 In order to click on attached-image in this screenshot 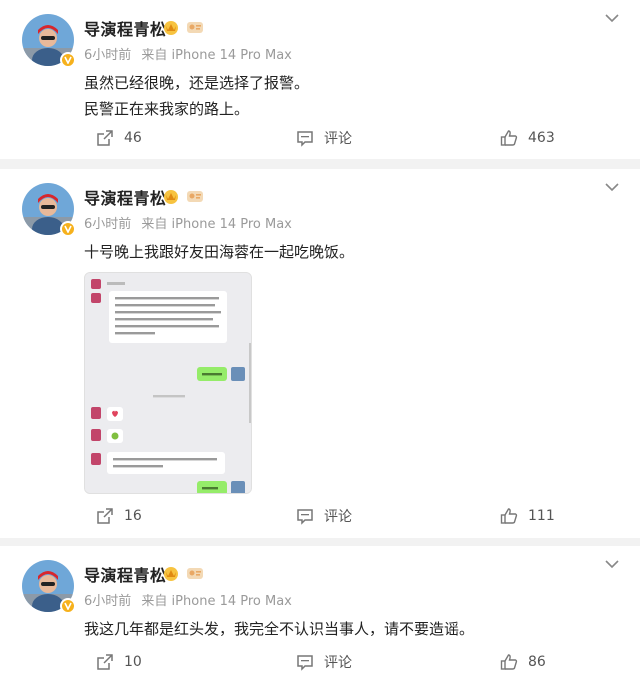, I will do `click(168, 383)`.